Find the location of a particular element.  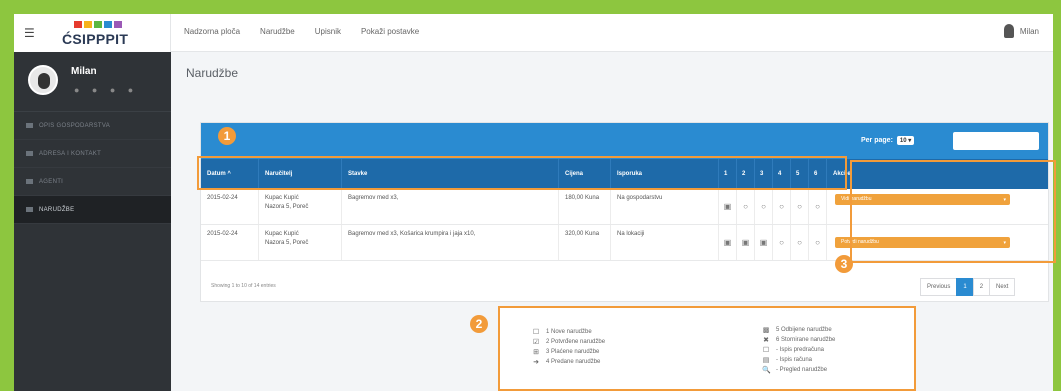

callout-3-badge: 3 is located at coordinates (844, 264).